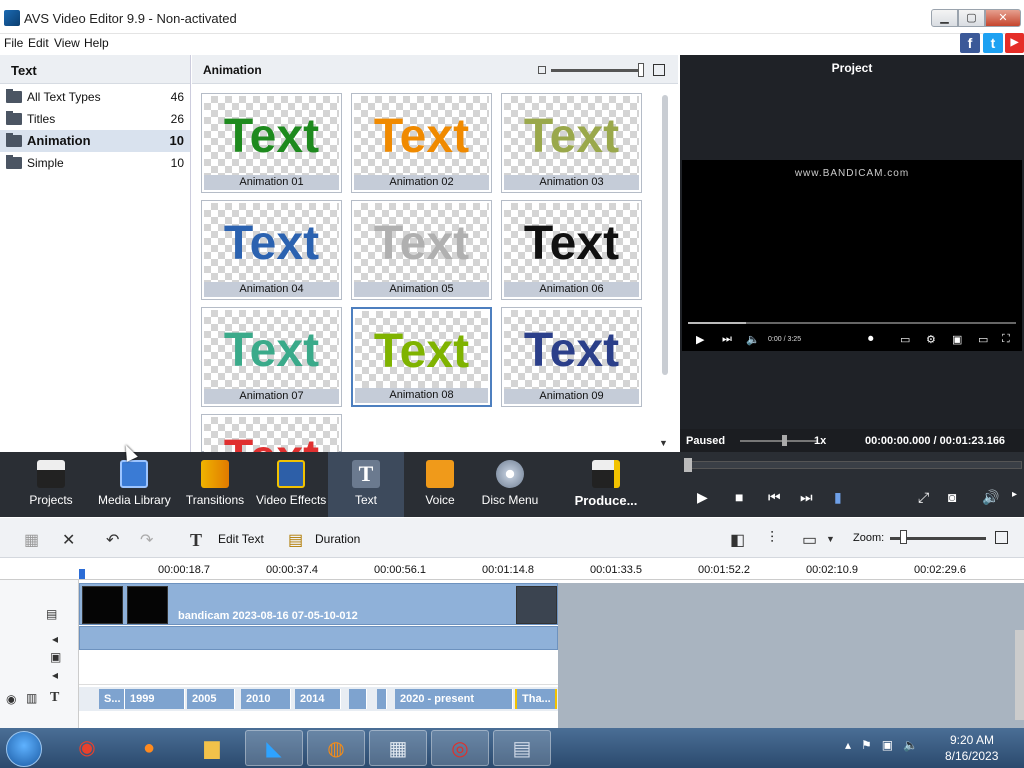  What do you see at coordinates (993, 43) in the screenshot?
I see `twitter-icon: t` at bounding box center [993, 43].